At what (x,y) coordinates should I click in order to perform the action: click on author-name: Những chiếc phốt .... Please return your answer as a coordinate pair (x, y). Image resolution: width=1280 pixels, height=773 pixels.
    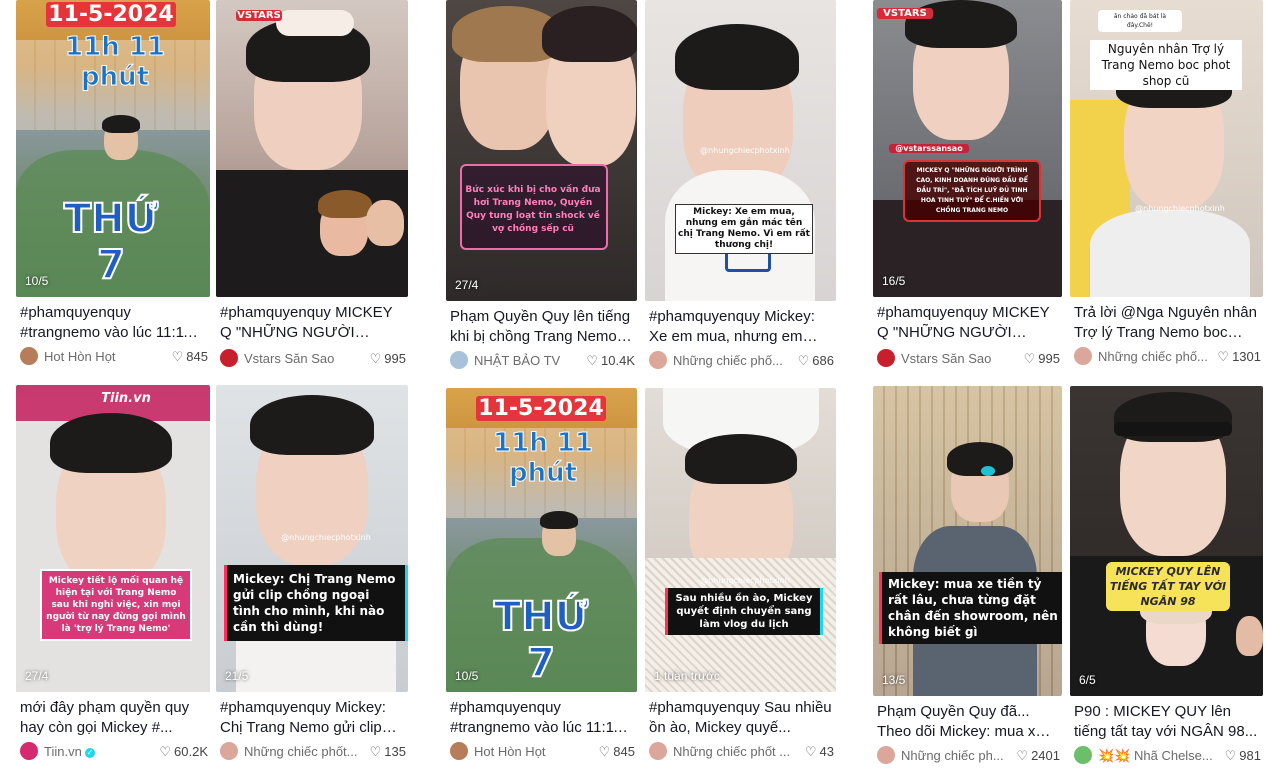
    Looking at the image, I should click on (731, 751).